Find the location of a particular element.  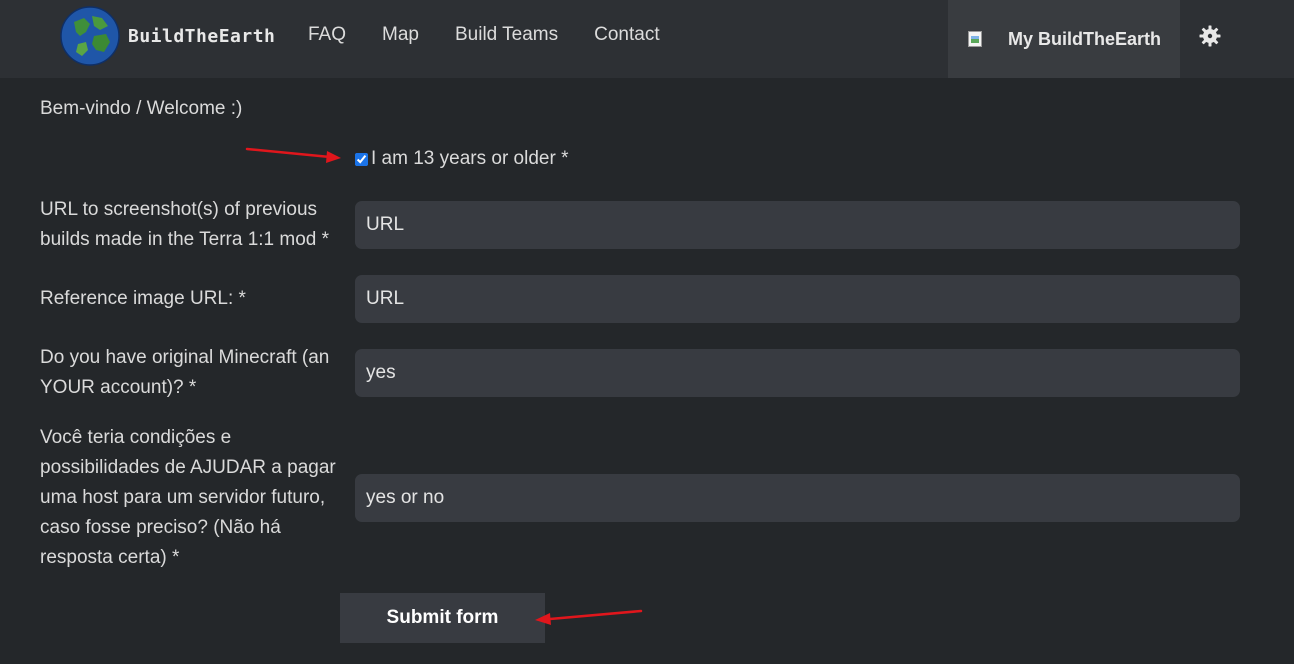

nav-links: FAQ Map Build Teams Contact is located at coordinates (484, 35).